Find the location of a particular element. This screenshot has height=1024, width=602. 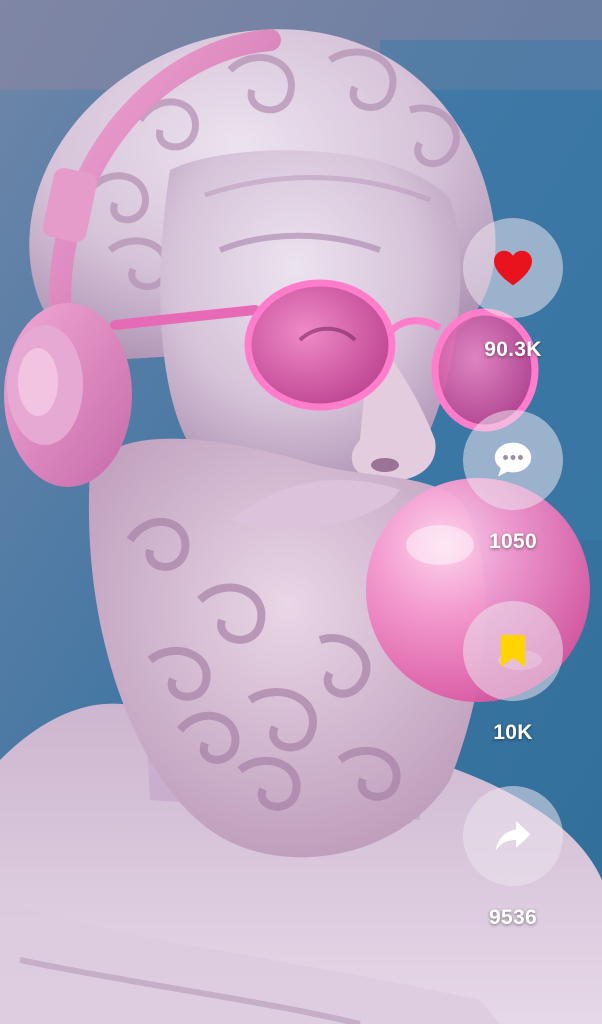

heart-icon is located at coordinates (513, 268).